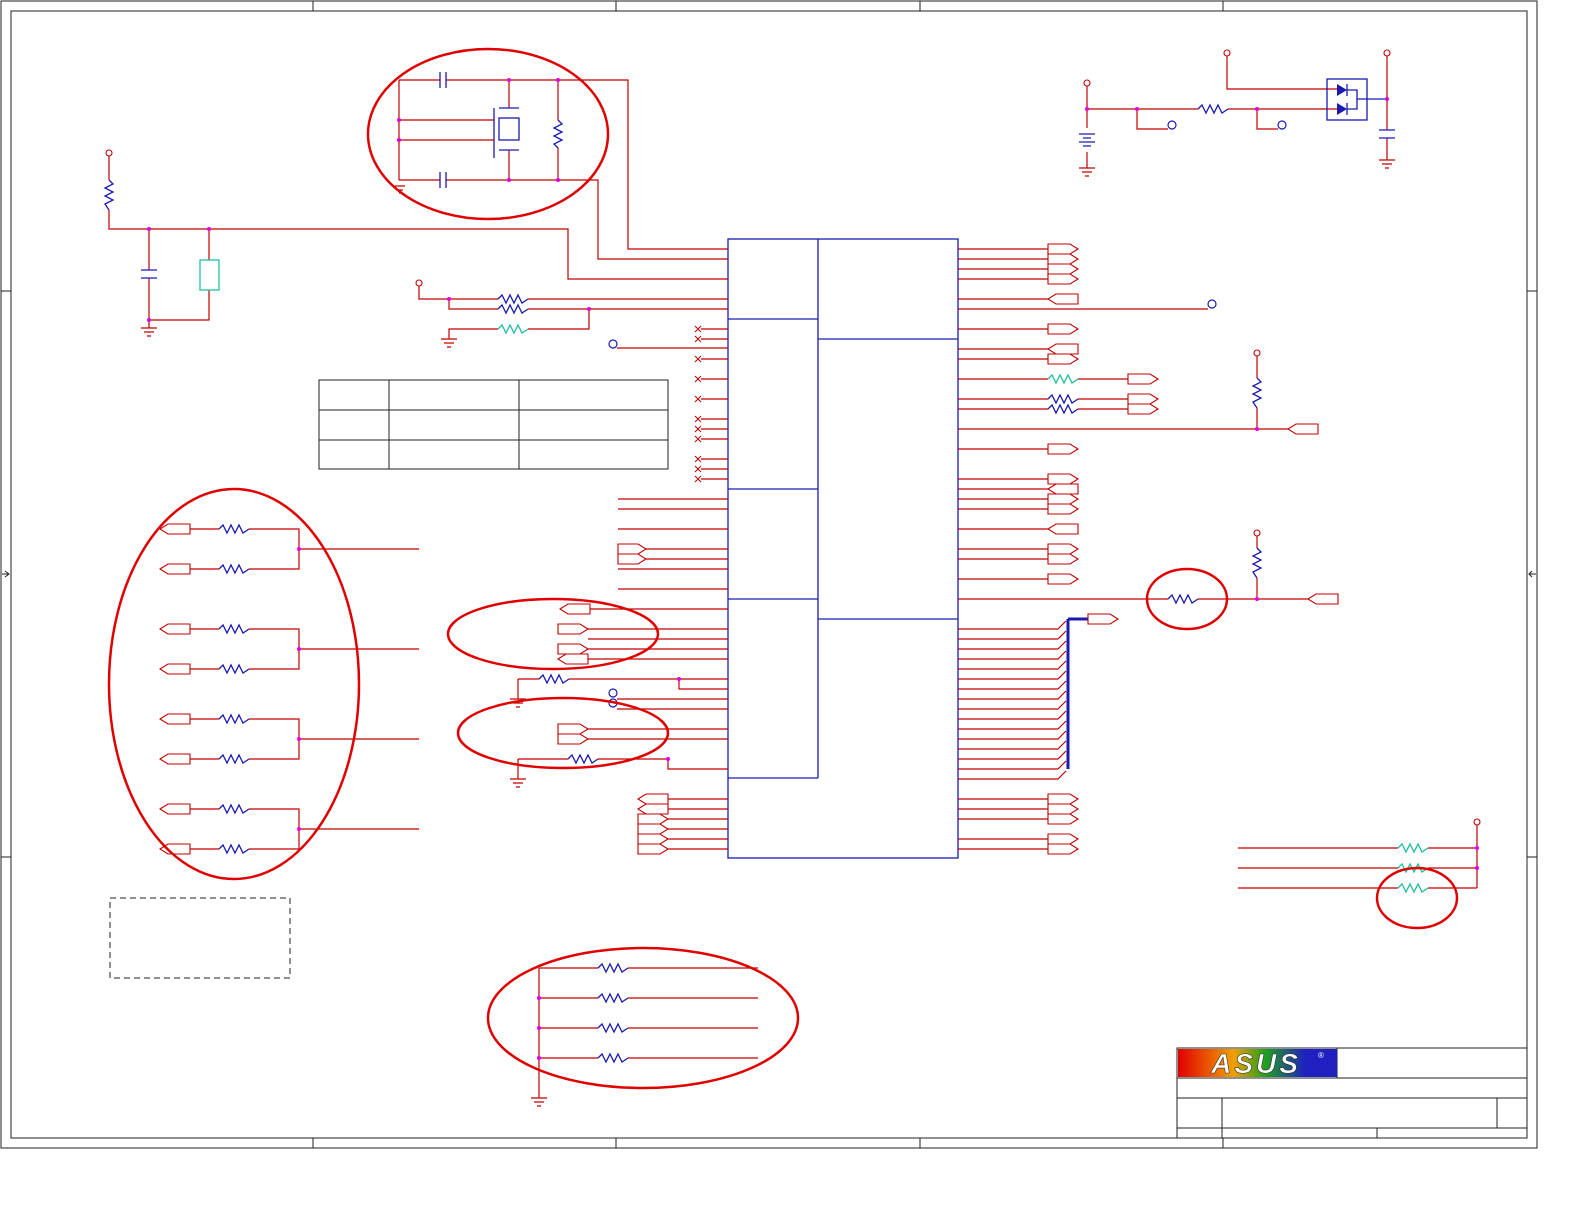  What do you see at coordinates (488, 134) in the screenshot?
I see `review-mark-crystal` at bounding box center [488, 134].